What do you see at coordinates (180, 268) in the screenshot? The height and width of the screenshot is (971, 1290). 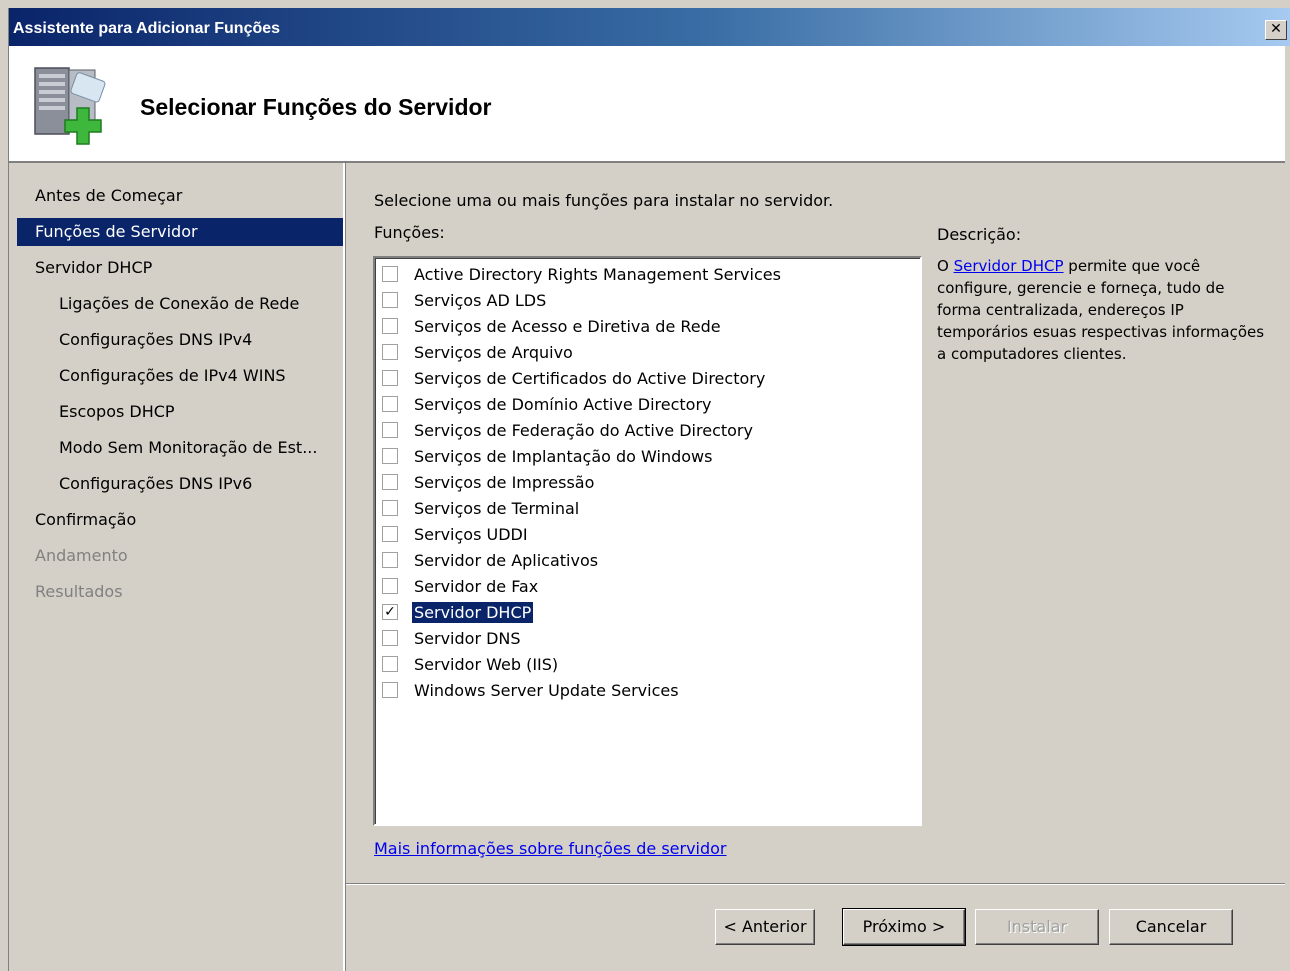 I see `nav-step-servidor-dhcp: Servidor DHCP` at bounding box center [180, 268].